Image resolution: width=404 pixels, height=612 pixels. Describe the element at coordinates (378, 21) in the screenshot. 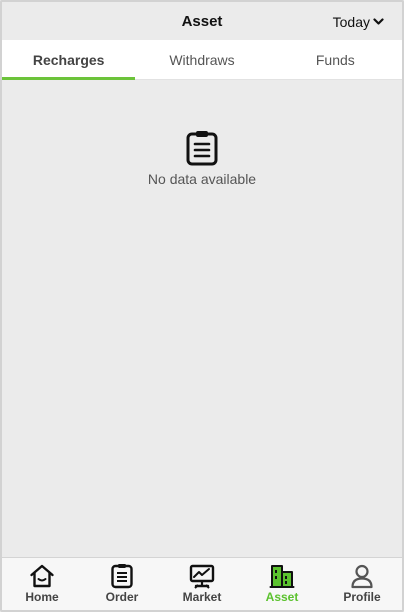

I see `chevron-down-icon` at that location.